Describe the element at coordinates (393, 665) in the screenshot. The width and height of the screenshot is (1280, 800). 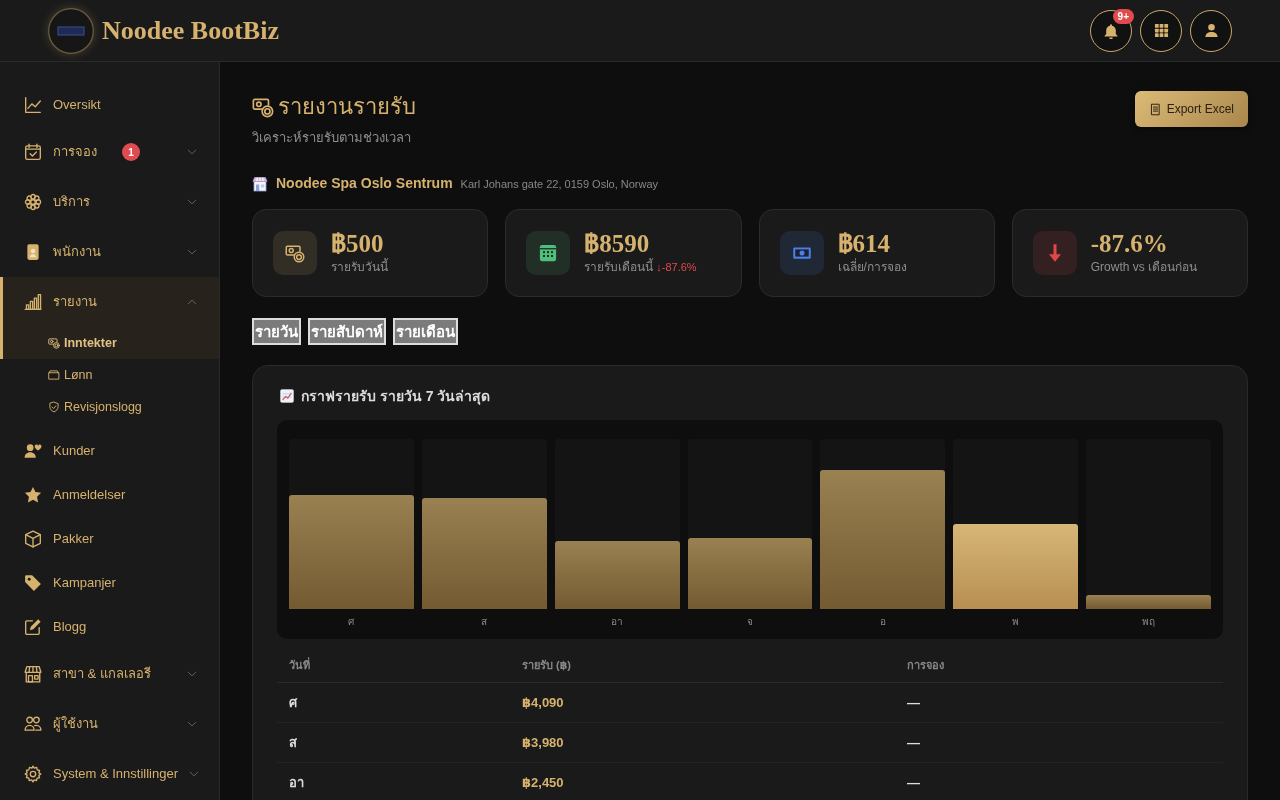
I see `column-header: วันที่` at that location.